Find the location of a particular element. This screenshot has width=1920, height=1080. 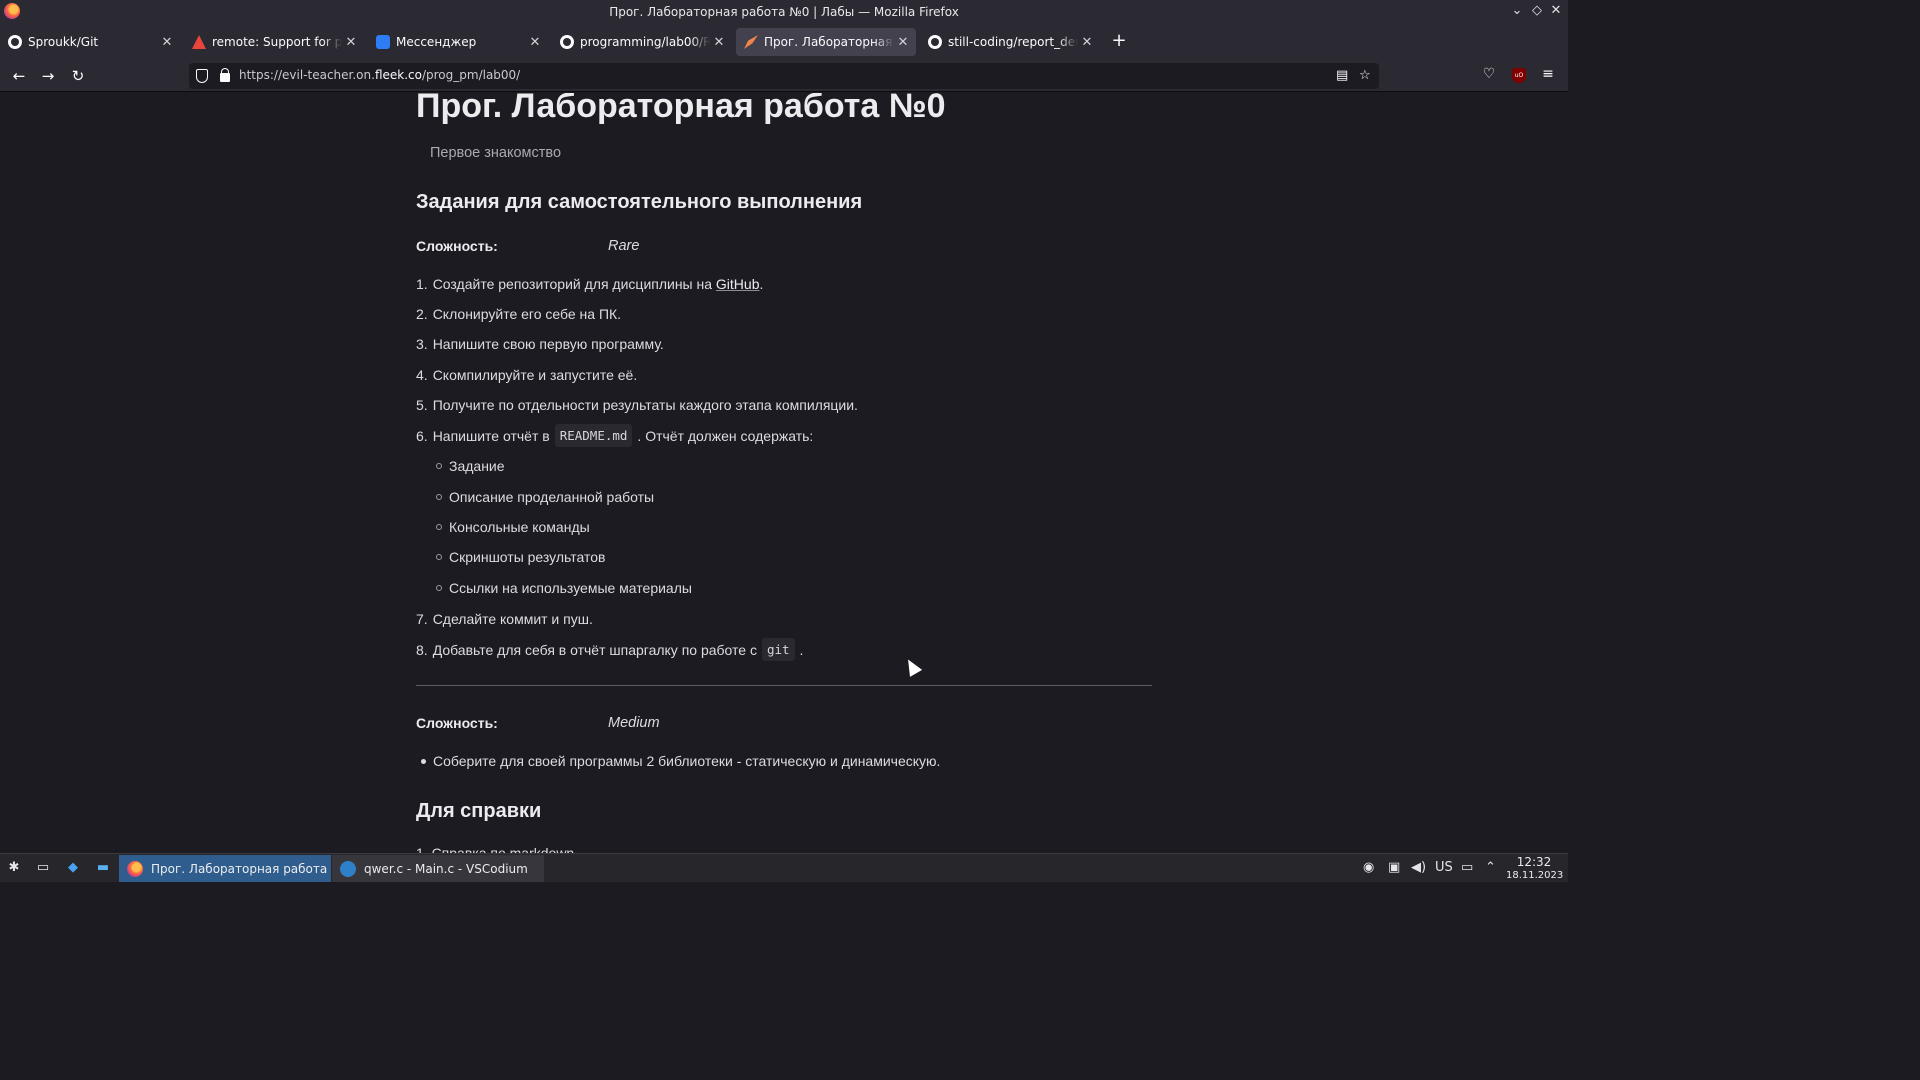

list-item: 1. Справка по markdown is located at coordinates (495, 849).